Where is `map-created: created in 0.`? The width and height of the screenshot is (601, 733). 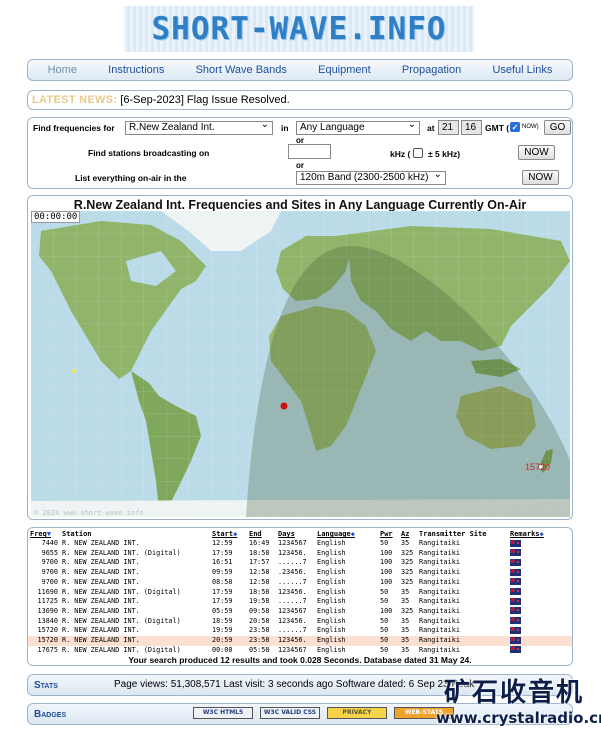 map-created: created in 0. is located at coordinates (538, 513).